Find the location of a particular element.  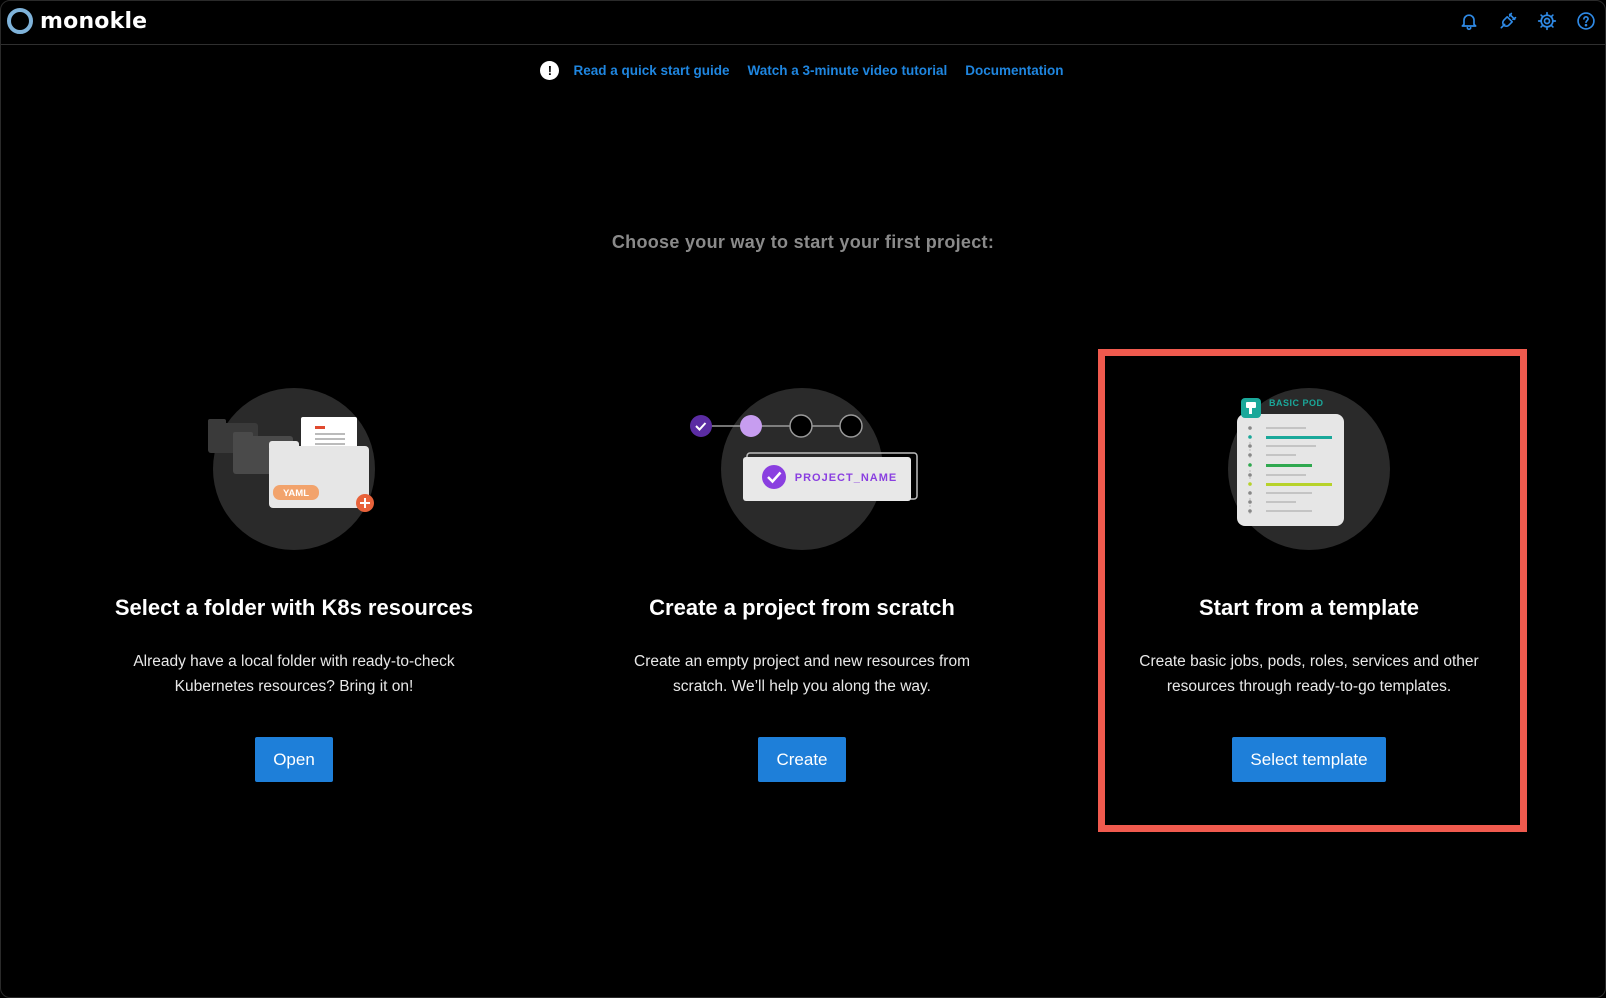

gear-icon is located at coordinates (1547, 21).